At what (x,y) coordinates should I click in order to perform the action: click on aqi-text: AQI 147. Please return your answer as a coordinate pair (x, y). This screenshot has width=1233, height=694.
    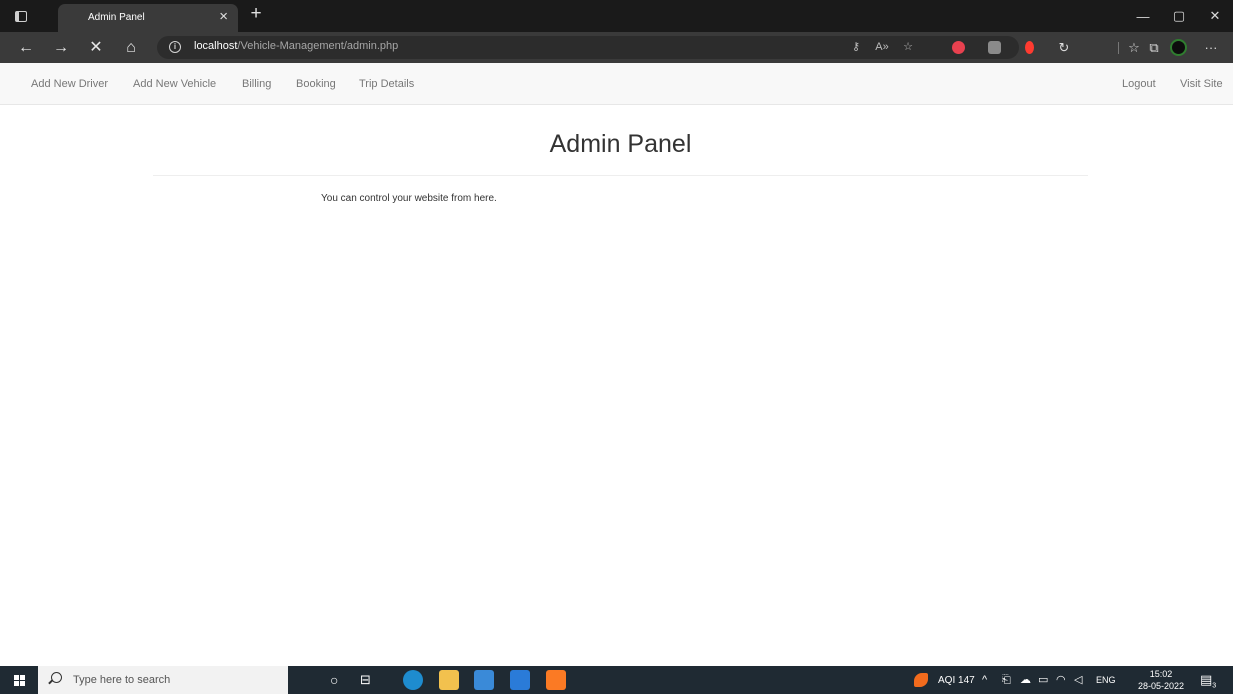
    Looking at the image, I should click on (956, 680).